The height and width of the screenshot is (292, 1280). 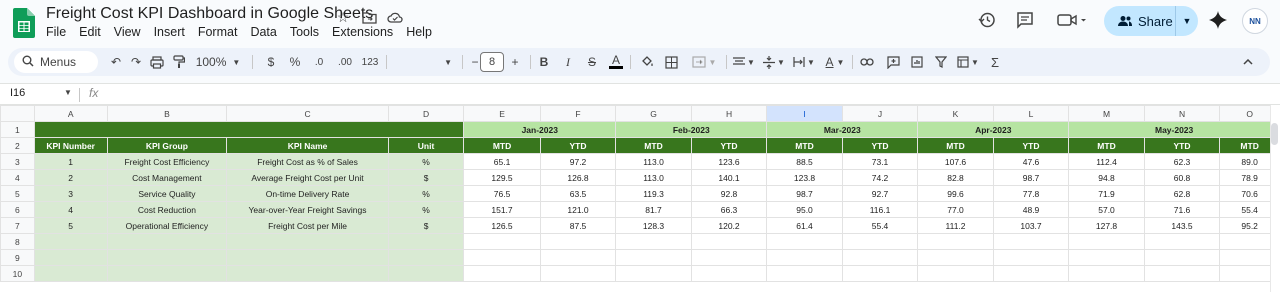 I want to click on menu-tools: Tools, so click(x=307, y=32).